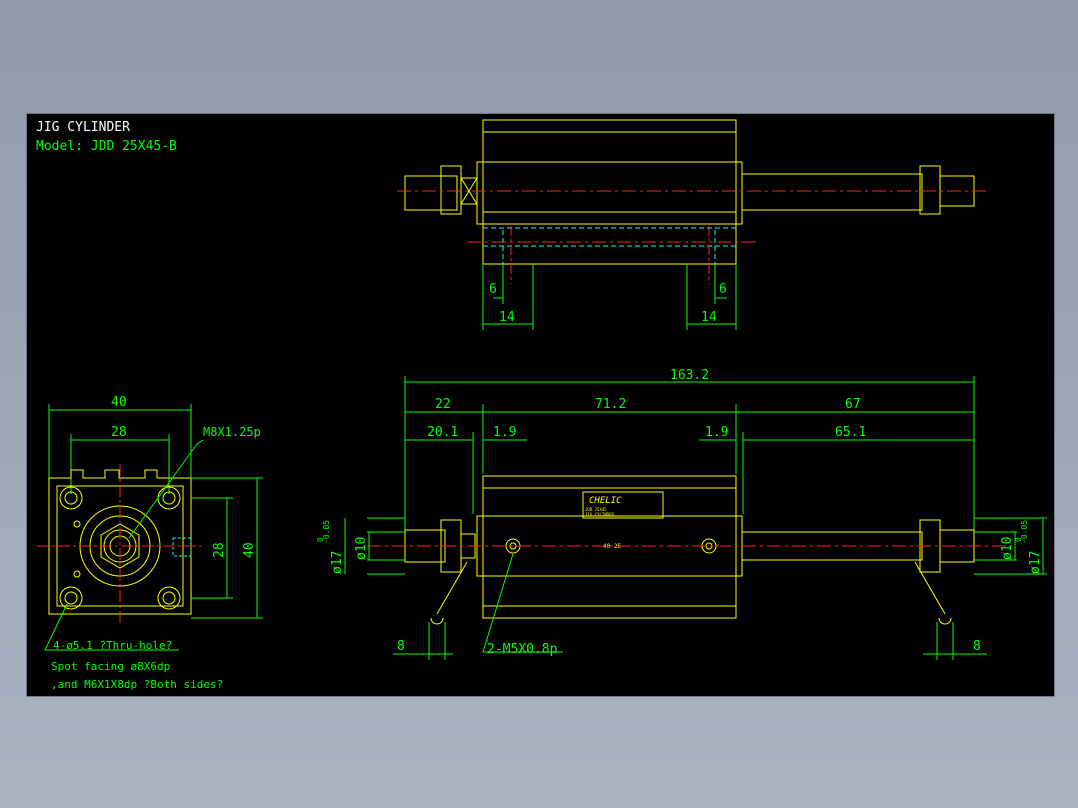  Describe the element at coordinates (850, 432) in the screenshot. I see `dim-65-1: 65.1` at that location.